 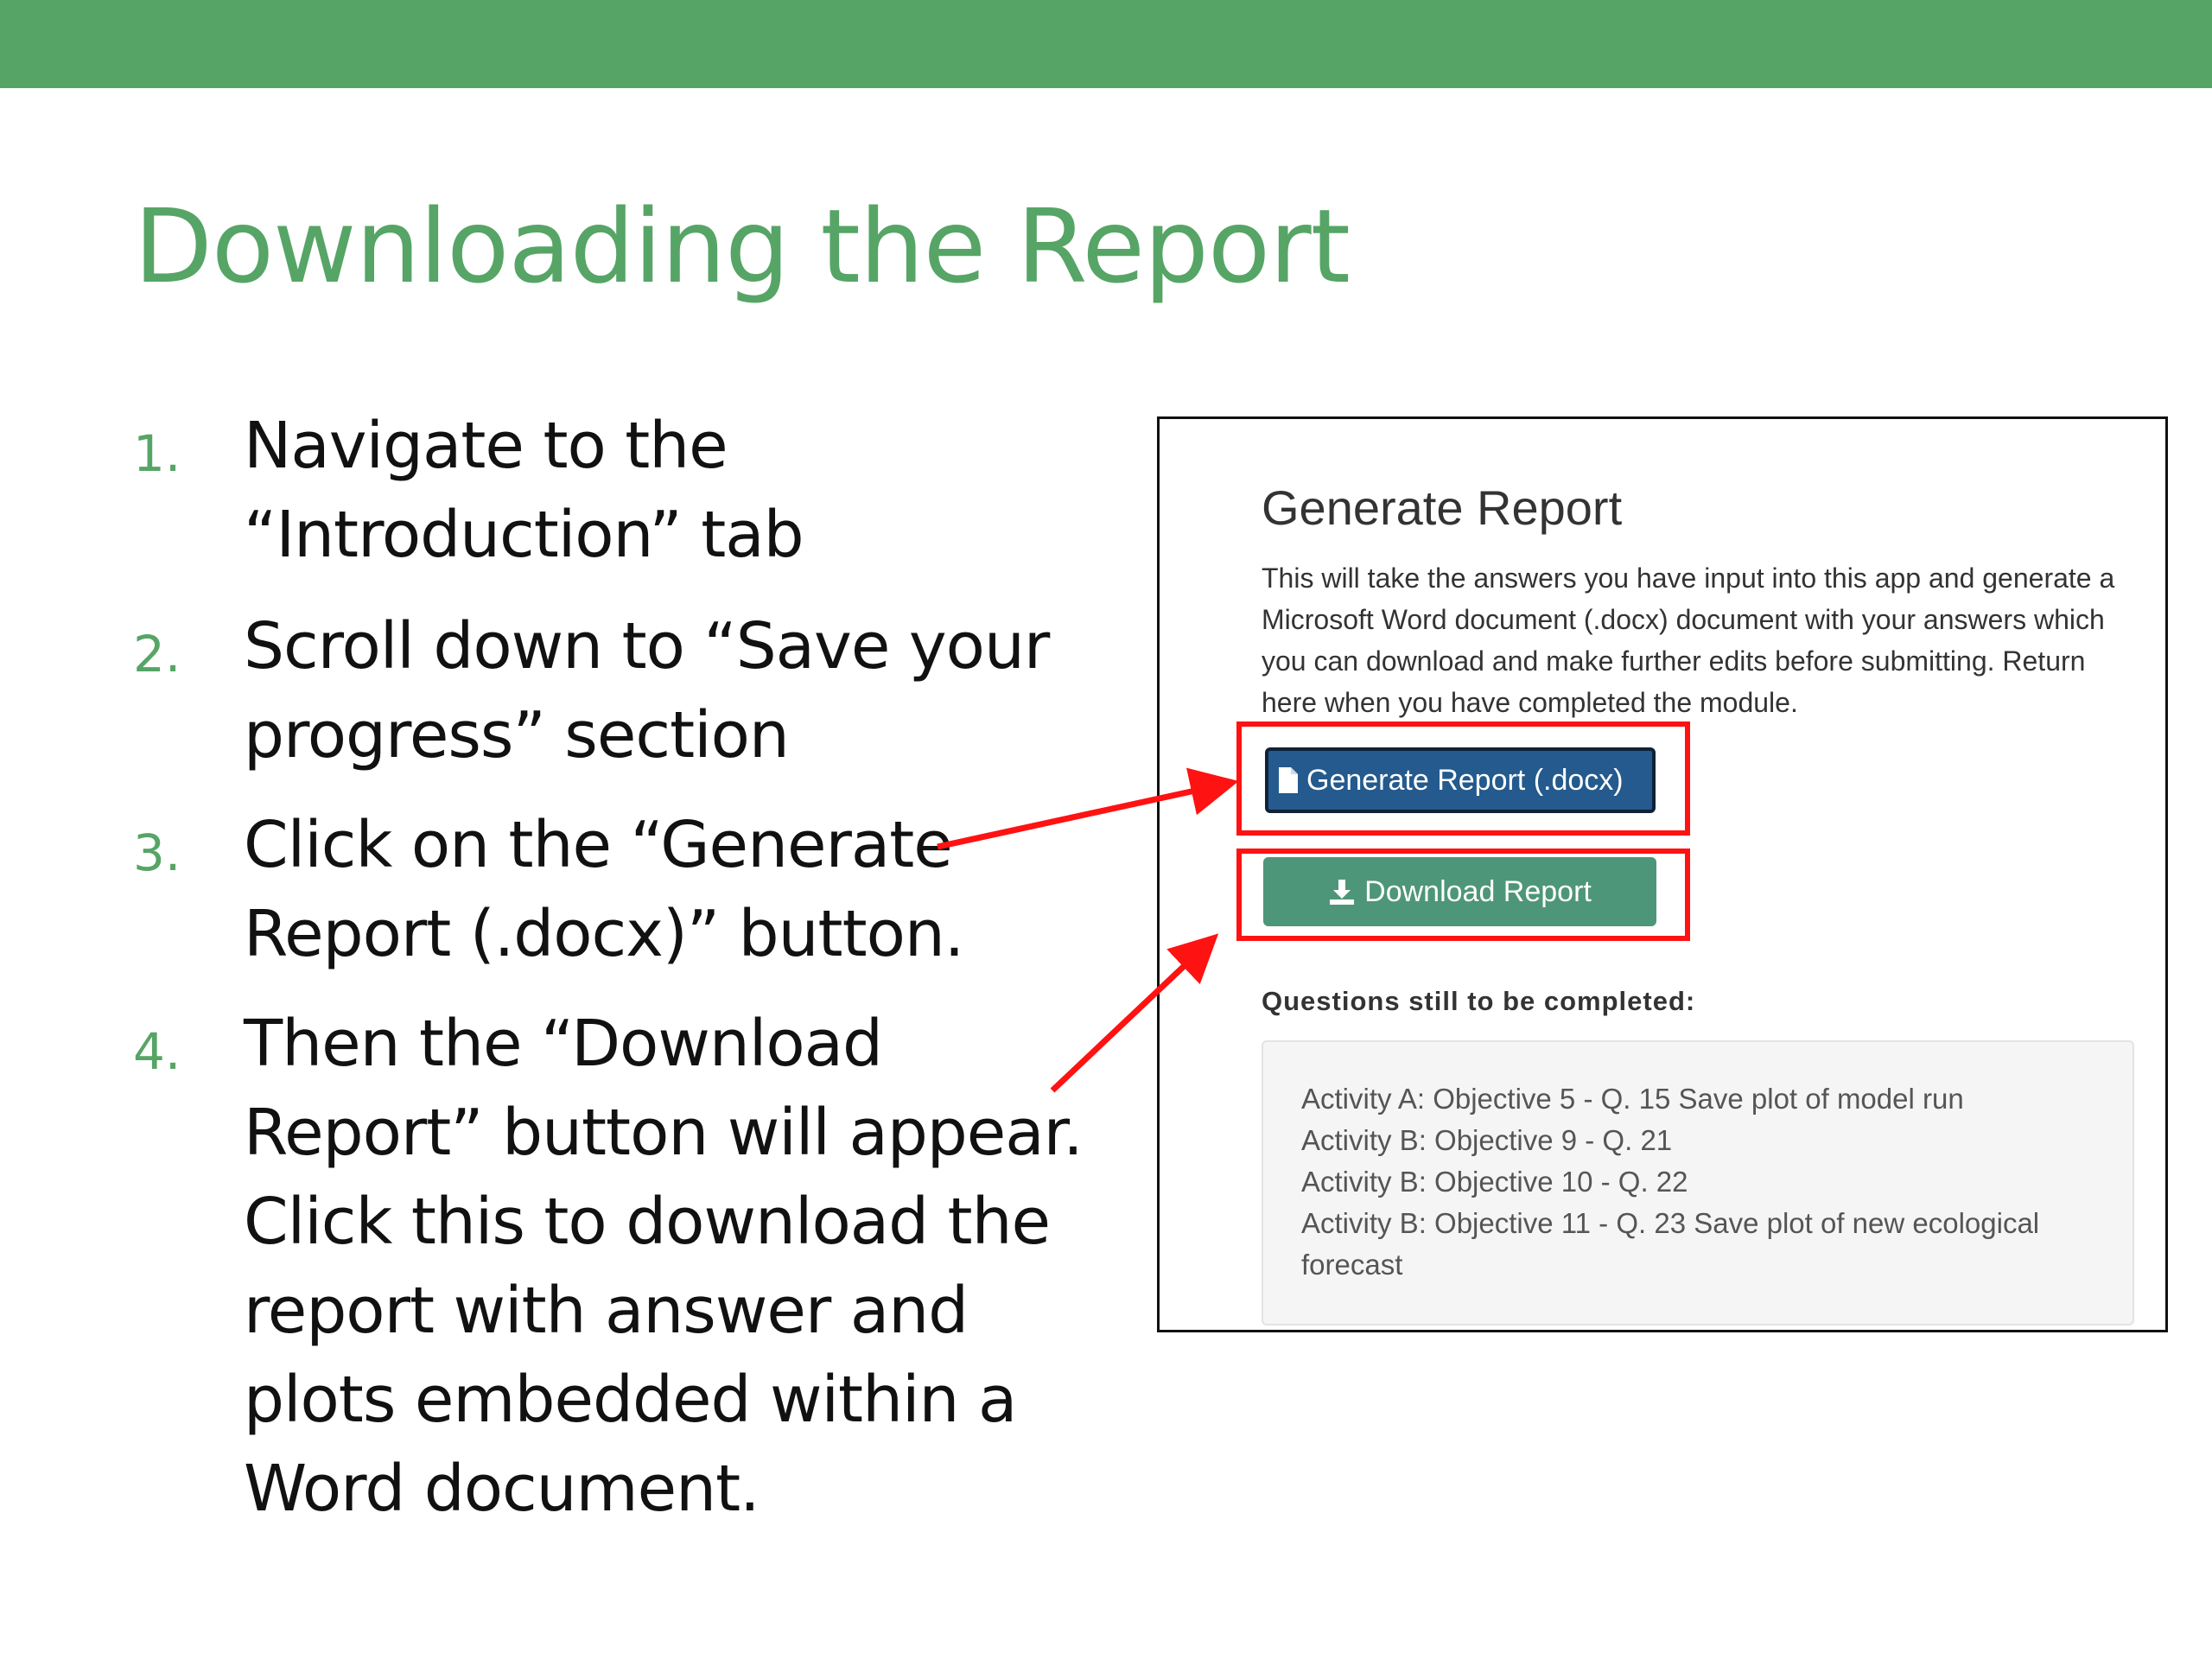 What do you see at coordinates (1088, 930) in the screenshot?
I see `callout-arrows` at bounding box center [1088, 930].